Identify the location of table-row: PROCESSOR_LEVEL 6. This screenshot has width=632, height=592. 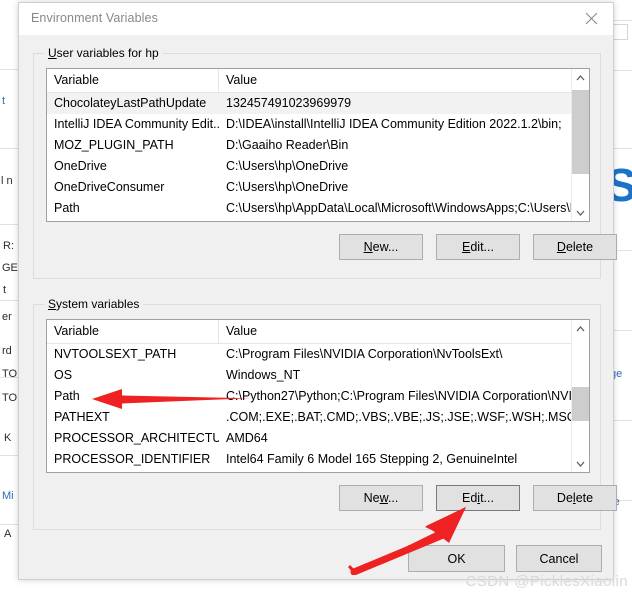
(318, 471).